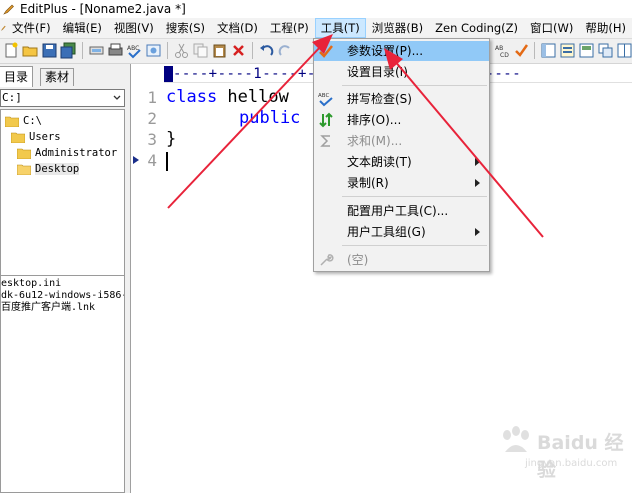 The height and width of the screenshot is (493, 632). What do you see at coordinates (548, 50) in the screenshot?
I see `panel-toggle-icon` at bounding box center [548, 50].